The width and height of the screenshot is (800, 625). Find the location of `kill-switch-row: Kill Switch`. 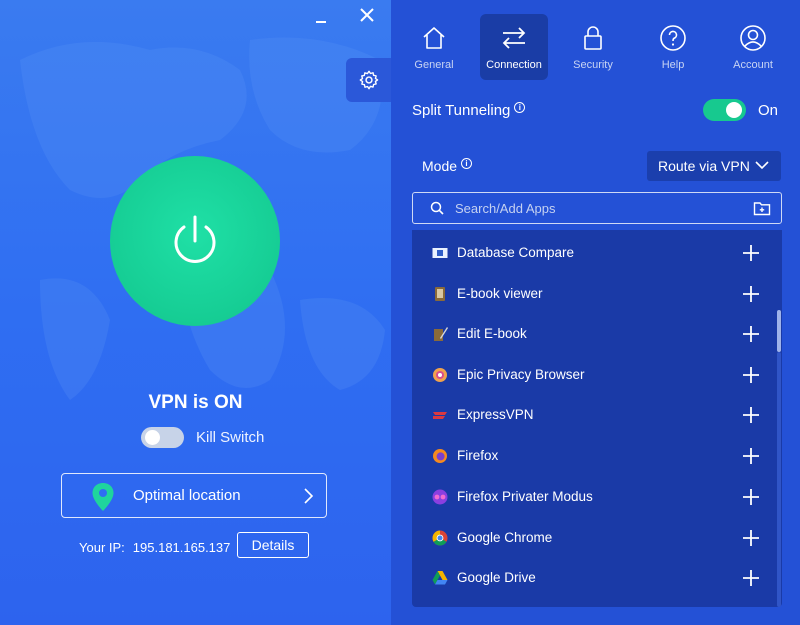

kill-switch-row: Kill Switch is located at coordinates (202, 437).